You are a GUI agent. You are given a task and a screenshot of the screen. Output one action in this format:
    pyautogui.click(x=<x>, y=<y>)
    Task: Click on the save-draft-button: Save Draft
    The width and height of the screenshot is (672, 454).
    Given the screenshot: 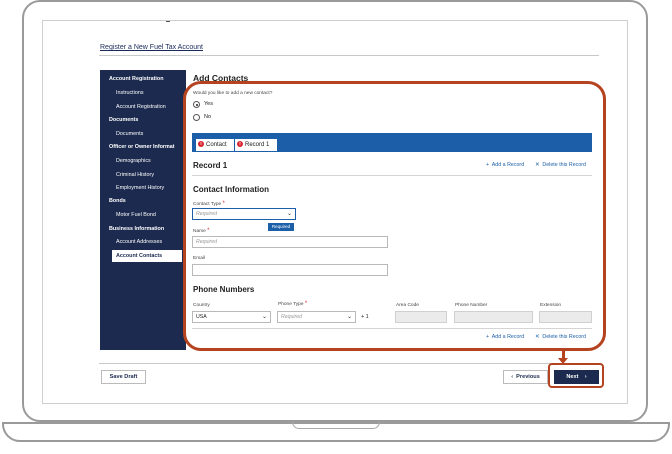 What is the action you would take?
    pyautogui.click(x=123, y=377)
    